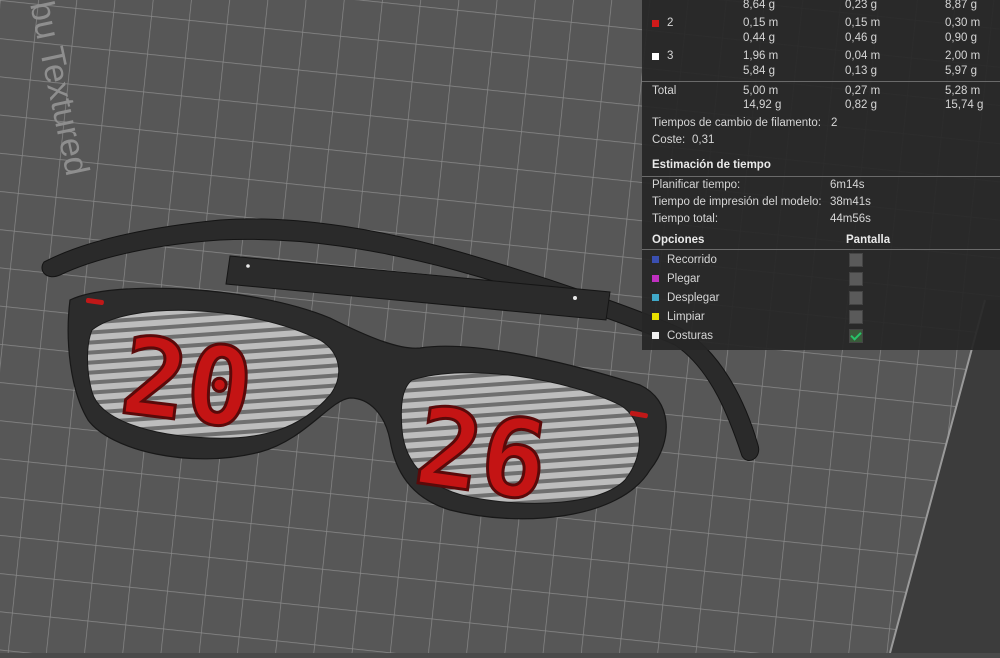 The width and height of the screenshot is (1000, 658). I want to click on plan-time-label: Planificar tiempo:, so click(696, 185).